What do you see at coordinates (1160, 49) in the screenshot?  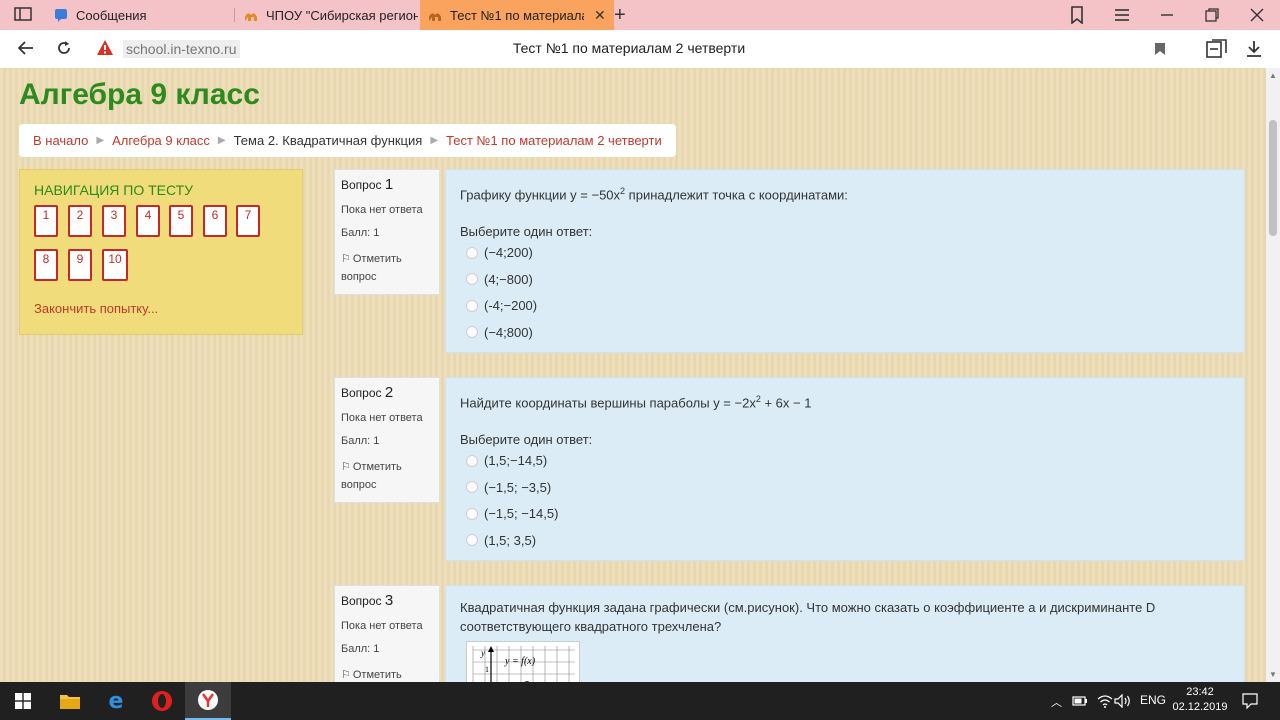 I see `bookmark-icon` at bounding box center [1160, 49].